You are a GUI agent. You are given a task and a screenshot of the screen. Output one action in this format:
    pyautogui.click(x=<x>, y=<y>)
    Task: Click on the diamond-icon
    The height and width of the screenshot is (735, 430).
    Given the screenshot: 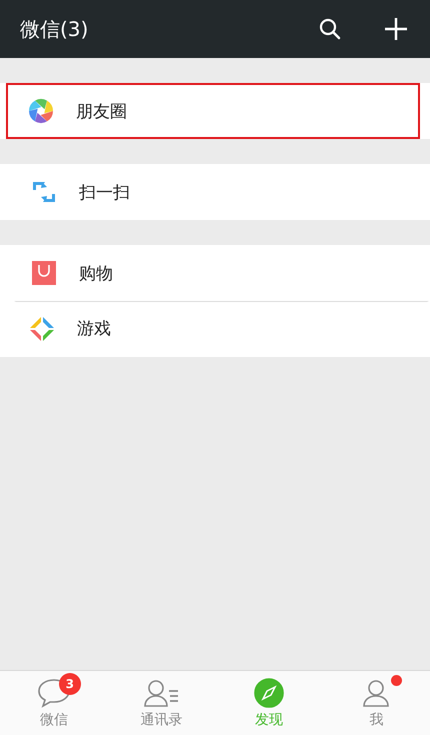 What is the action you would take?
    pyautogui.click(x=42, y=329)
    